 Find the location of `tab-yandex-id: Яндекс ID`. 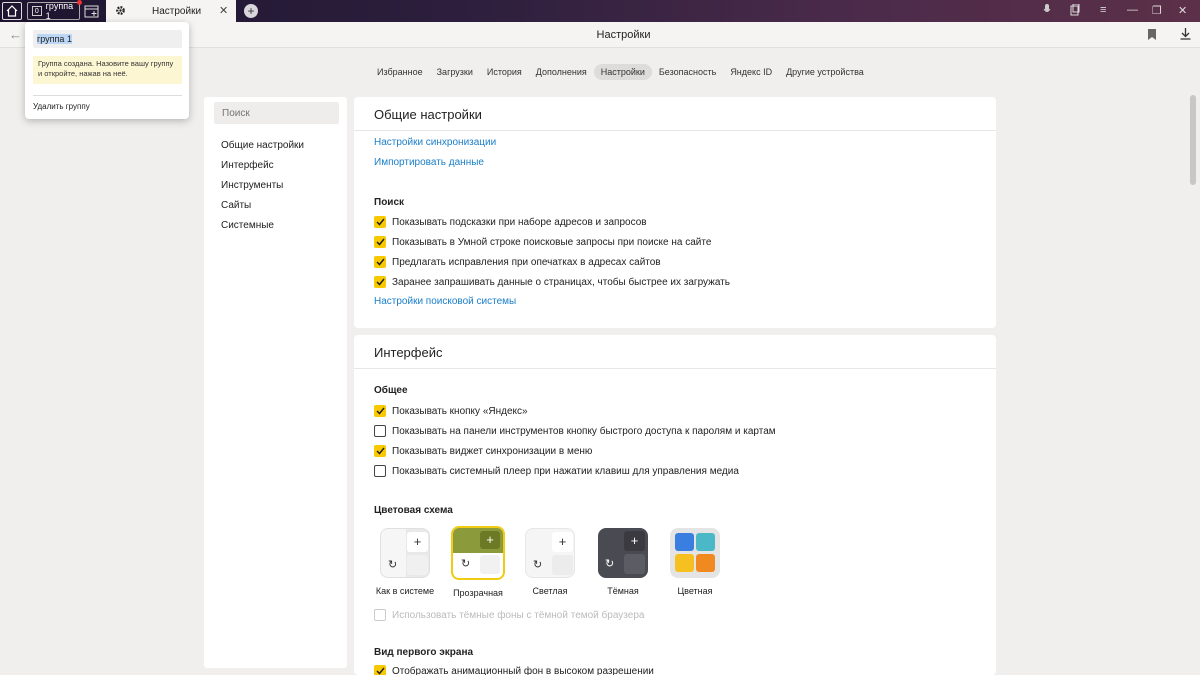

tab-yandex-id: Яндекс ID is located at coordinates (751, 72).